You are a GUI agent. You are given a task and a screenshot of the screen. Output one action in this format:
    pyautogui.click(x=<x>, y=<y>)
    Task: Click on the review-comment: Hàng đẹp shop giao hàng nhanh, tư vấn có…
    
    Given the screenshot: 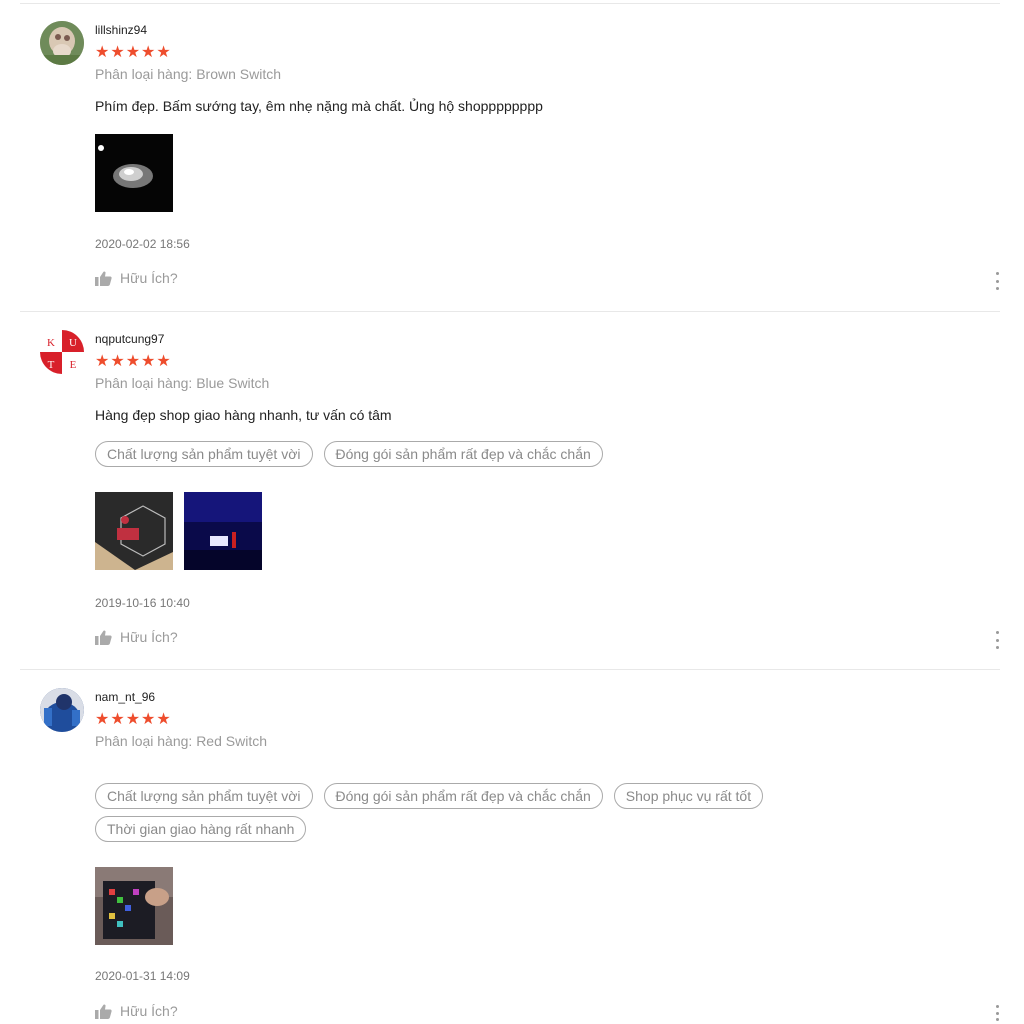 What is the action you would take?
    pyautogui.click(x=243, y=415)
    